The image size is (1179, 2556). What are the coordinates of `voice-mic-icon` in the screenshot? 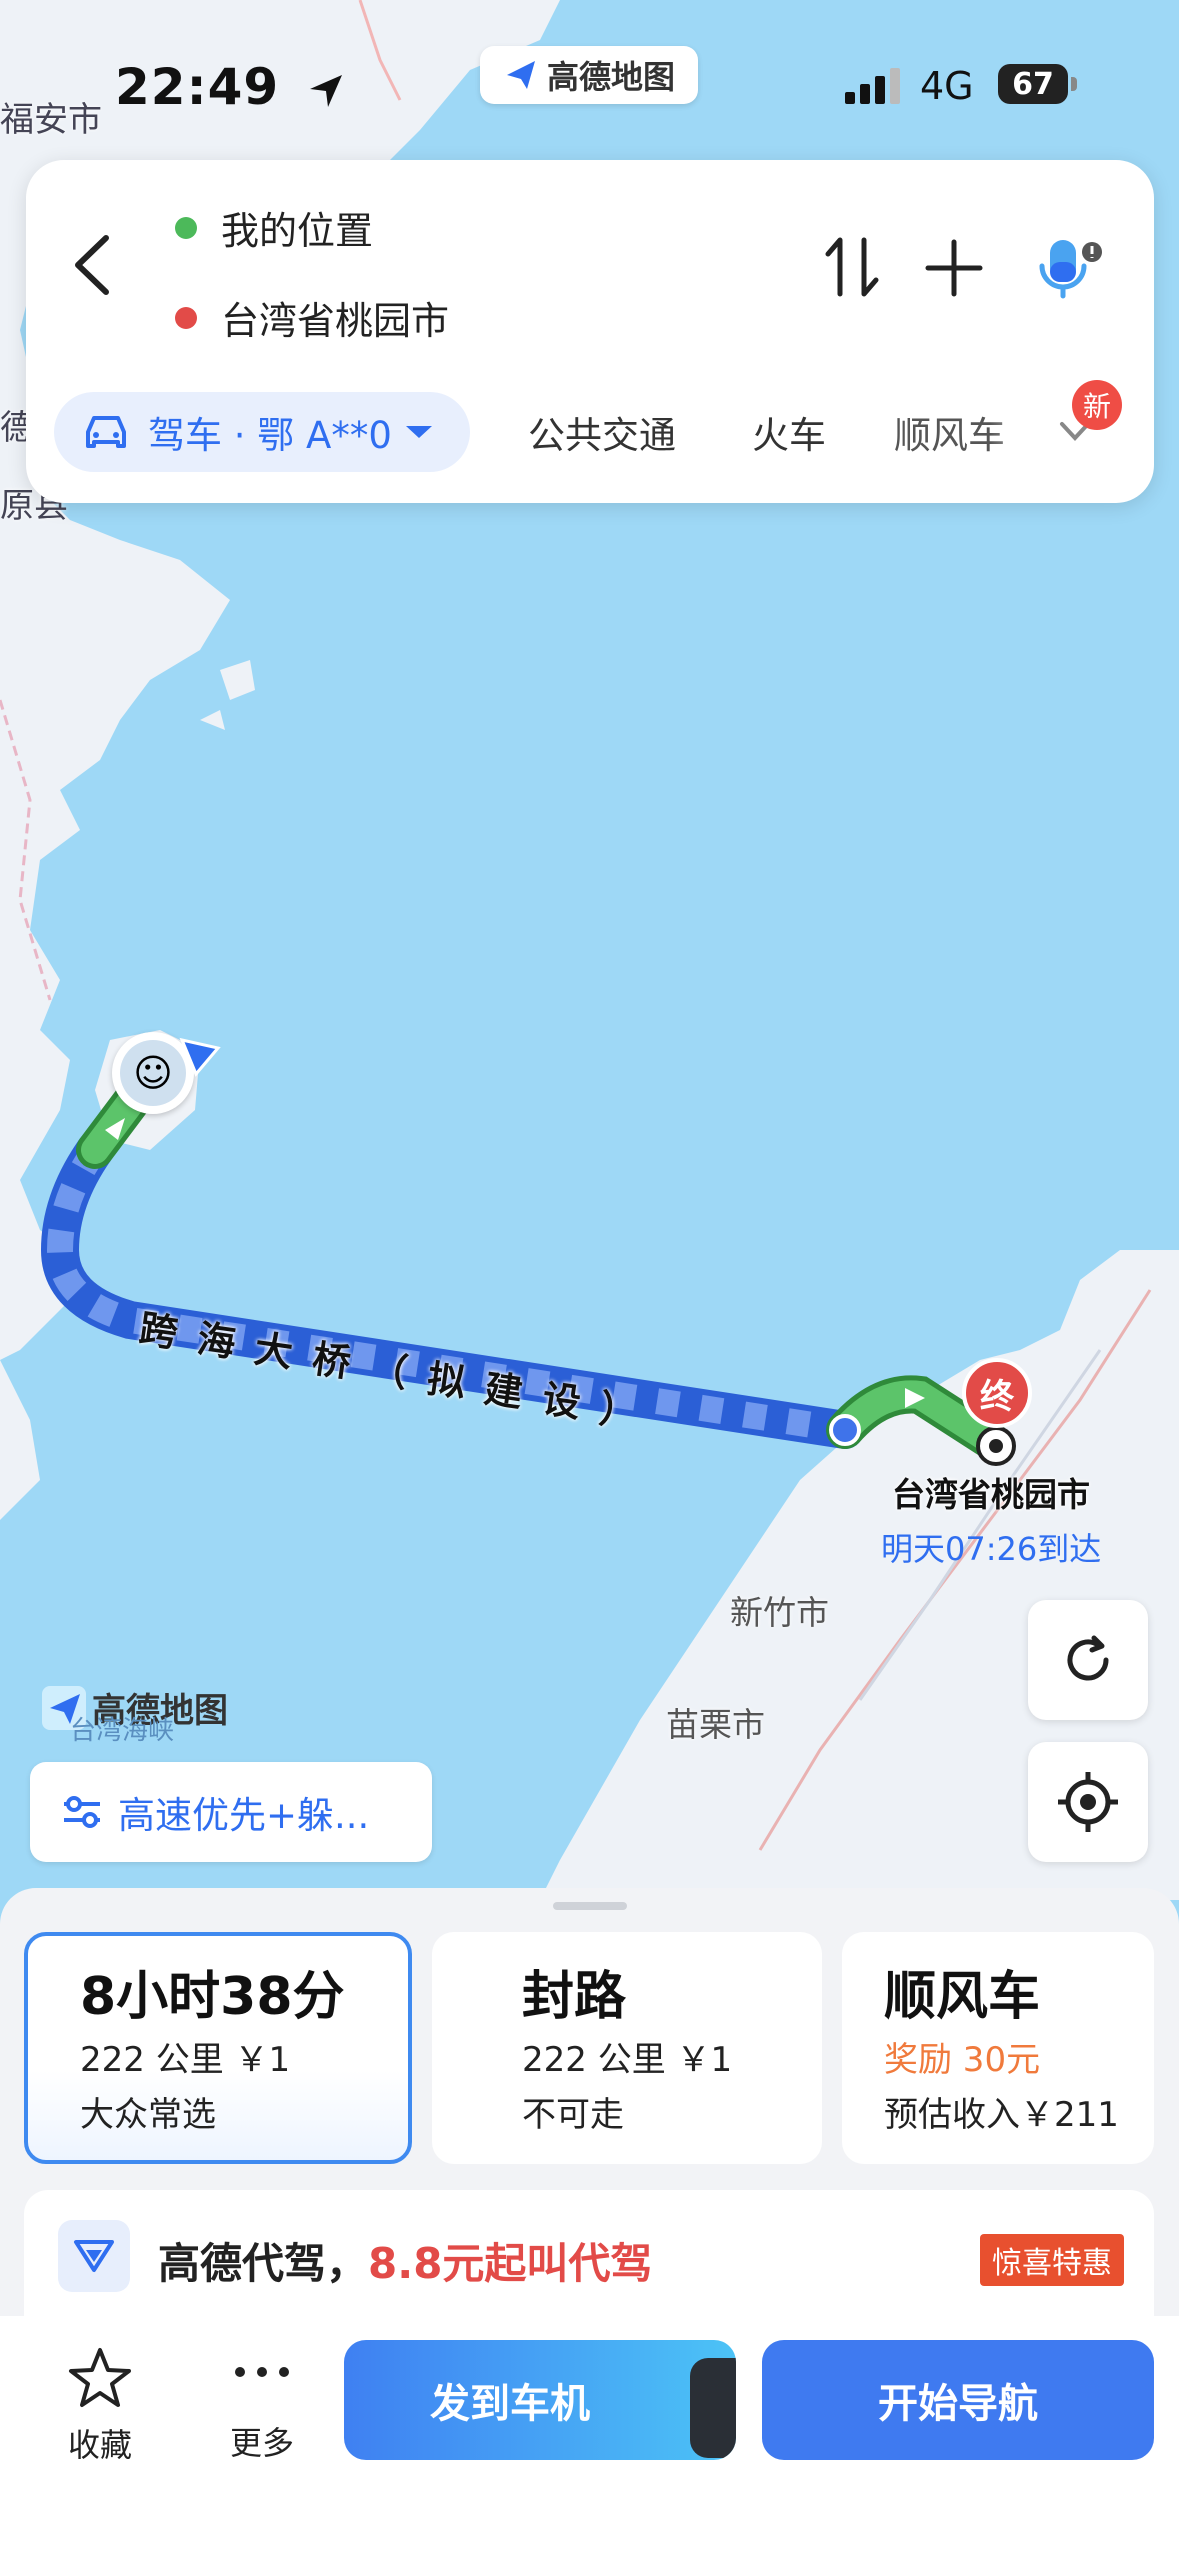 It's located at (1071, 269).